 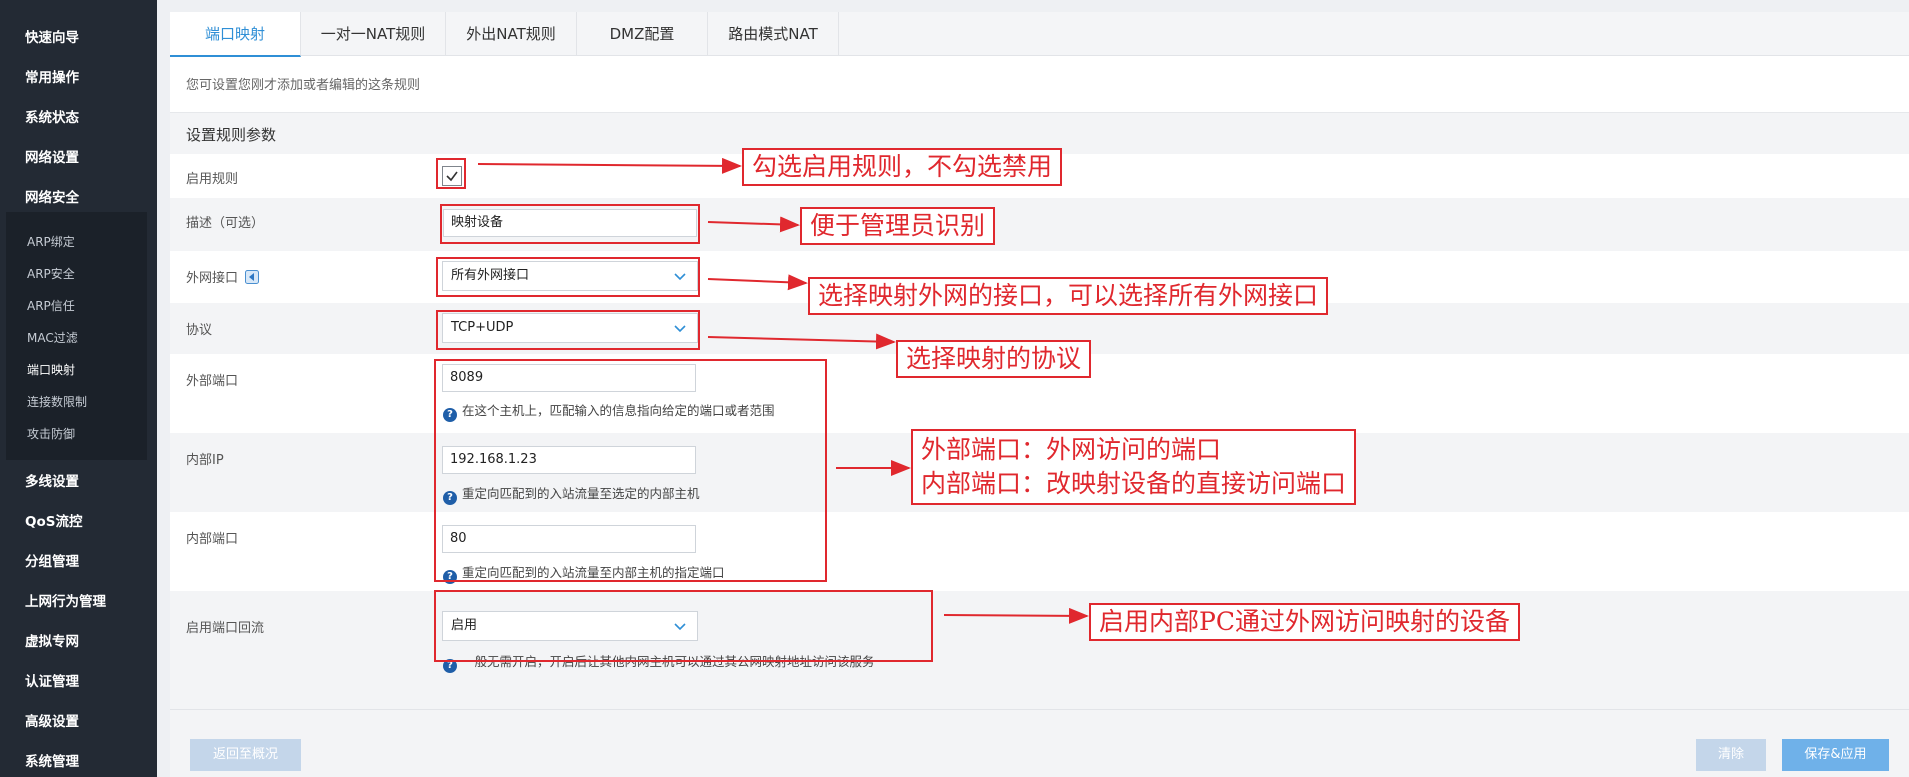 What do you see at coordinates (231, 135) in the screenshot?
I see `section-title: 设置规则参数` at bounding box center [231, 135].